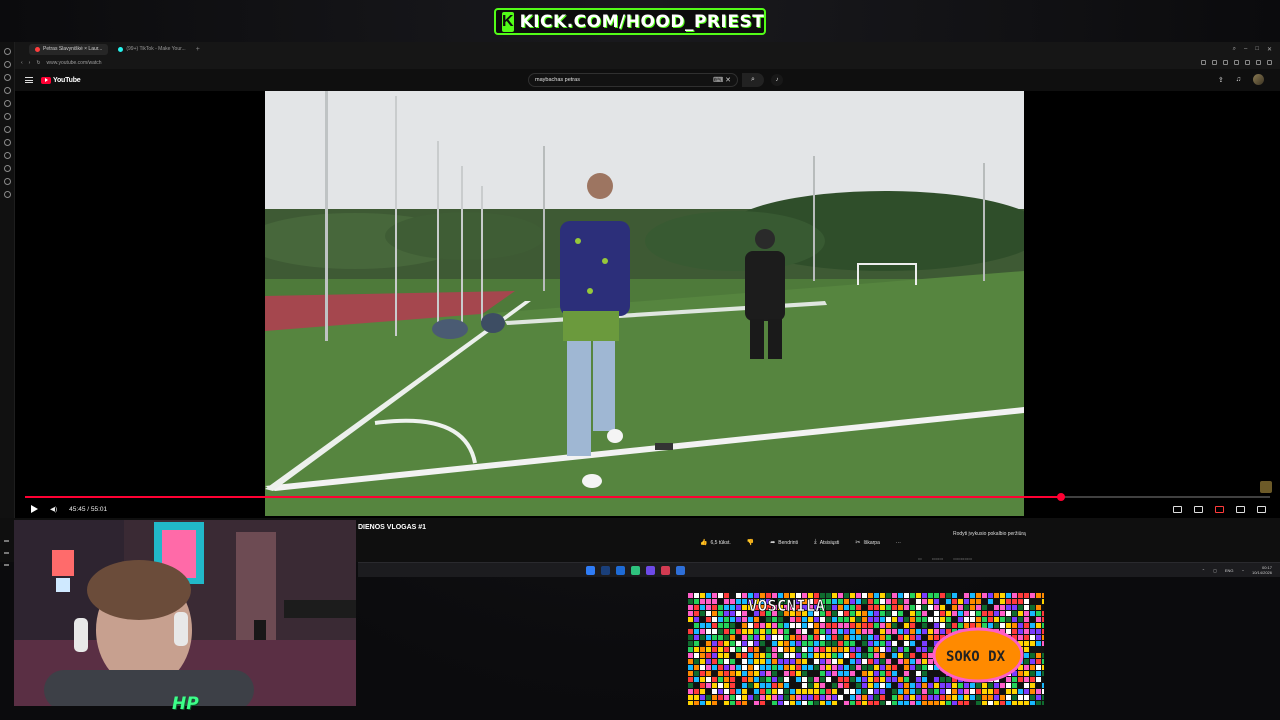 Image resolution: width=1280 pixels, height=720 pixels. I want to click on download-button: ⤓ Atsisiųsti, so click(826, 542).